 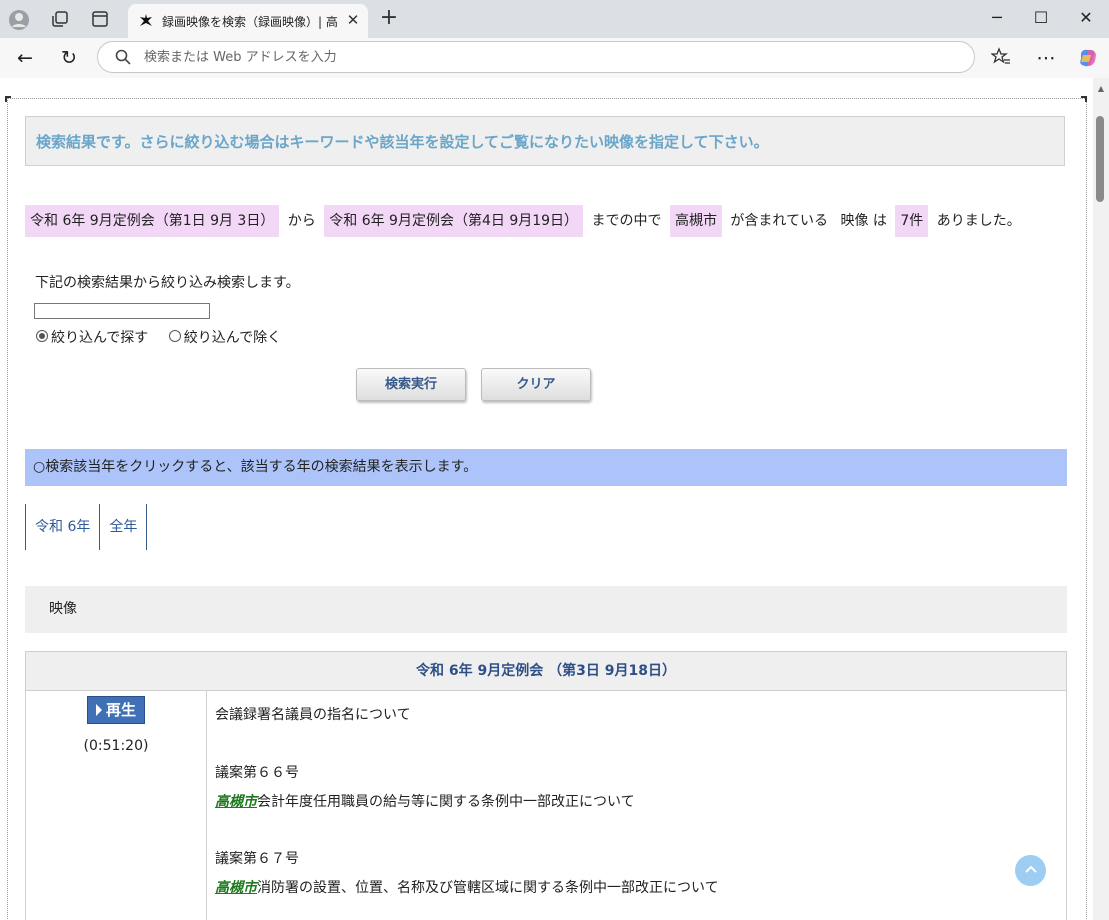 I want to click on playback-cell: 再生 (0:51:20), so click(x=116, y=805).